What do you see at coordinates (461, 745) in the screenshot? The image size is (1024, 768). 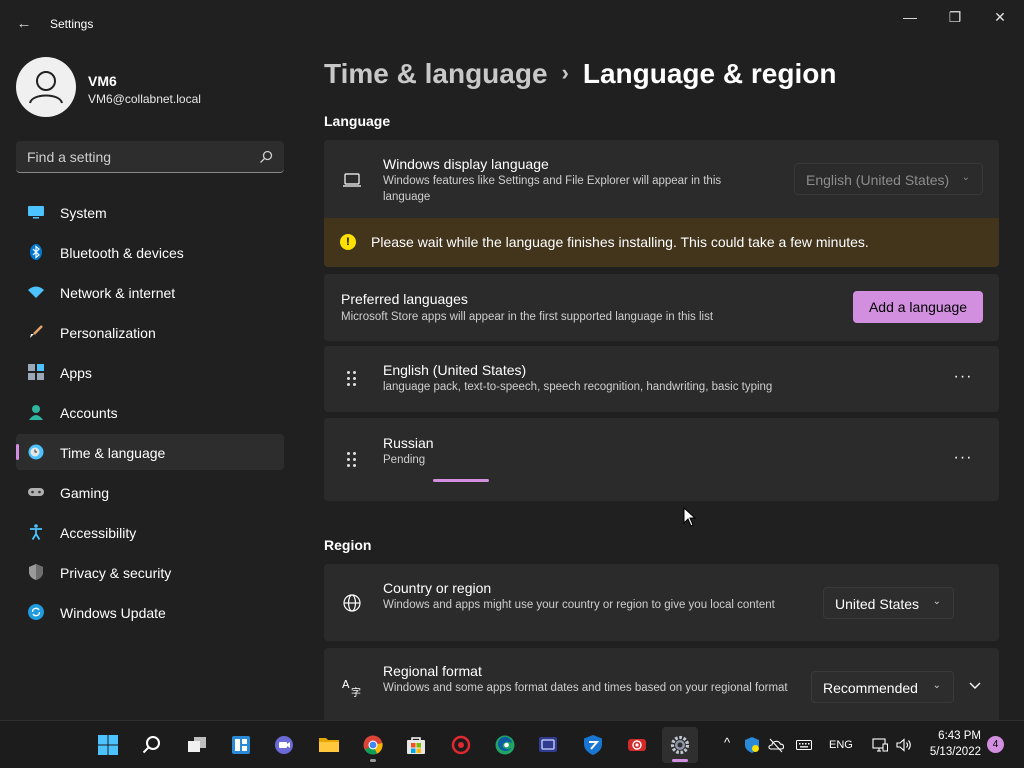 I see `taskbar-app-red` at bounding box center [461, 745].